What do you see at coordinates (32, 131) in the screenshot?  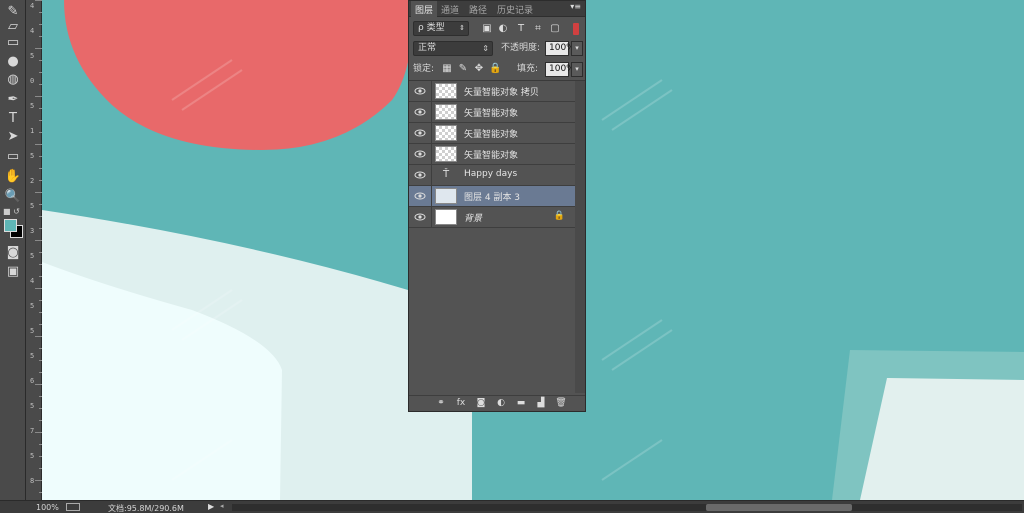 I see `ruler-number: 1` at bounding box center [32, 131].